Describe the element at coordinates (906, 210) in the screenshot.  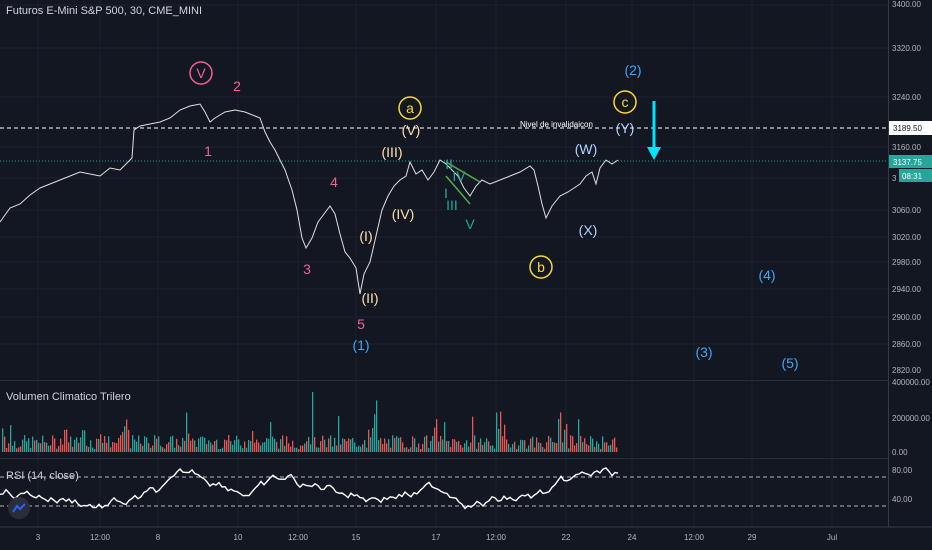
I see `price-tick: 3060.00` at that location.